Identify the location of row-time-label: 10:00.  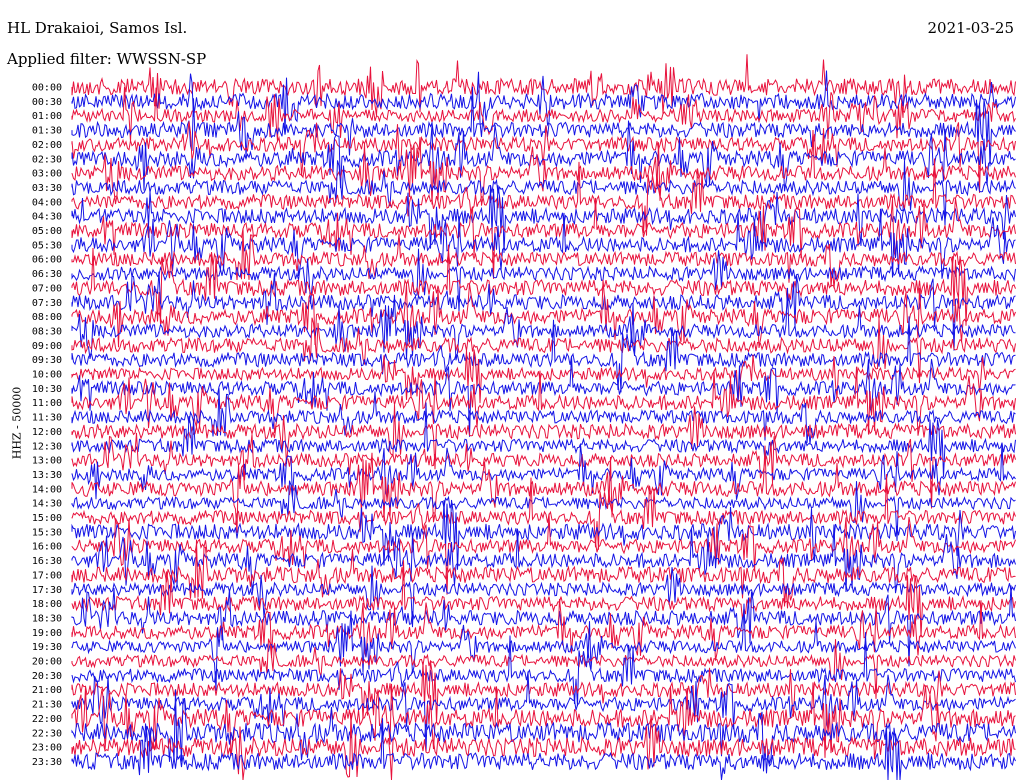
(47, 375).